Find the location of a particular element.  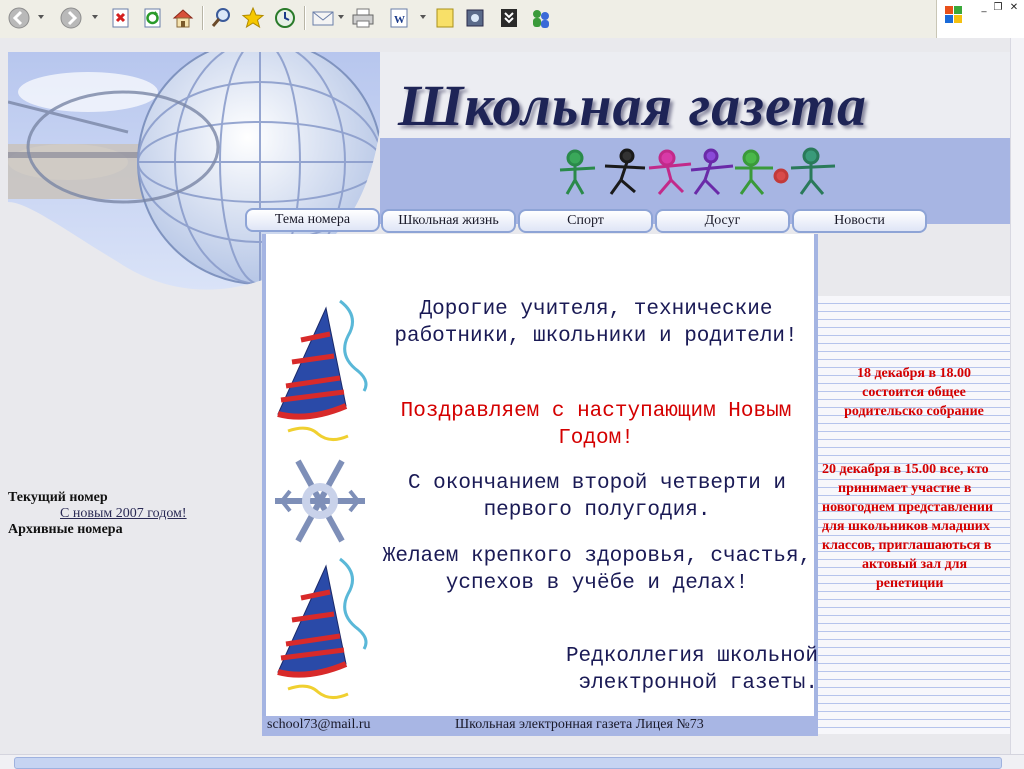

edit-dropdown-icon is located at coordinates (423, 17).